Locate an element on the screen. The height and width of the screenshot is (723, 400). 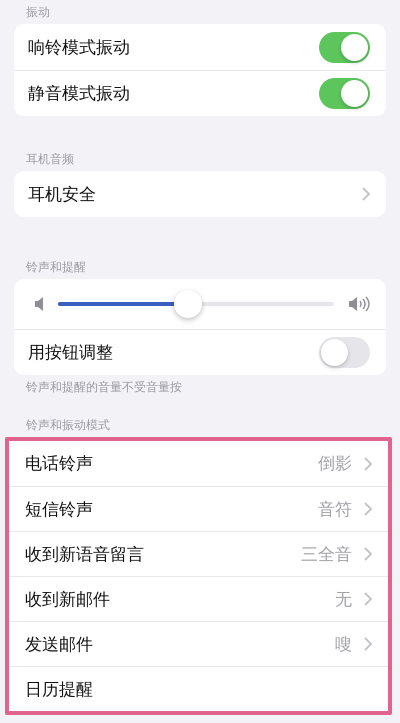
row-value: 倒影 is located at coordinates (335, 464).